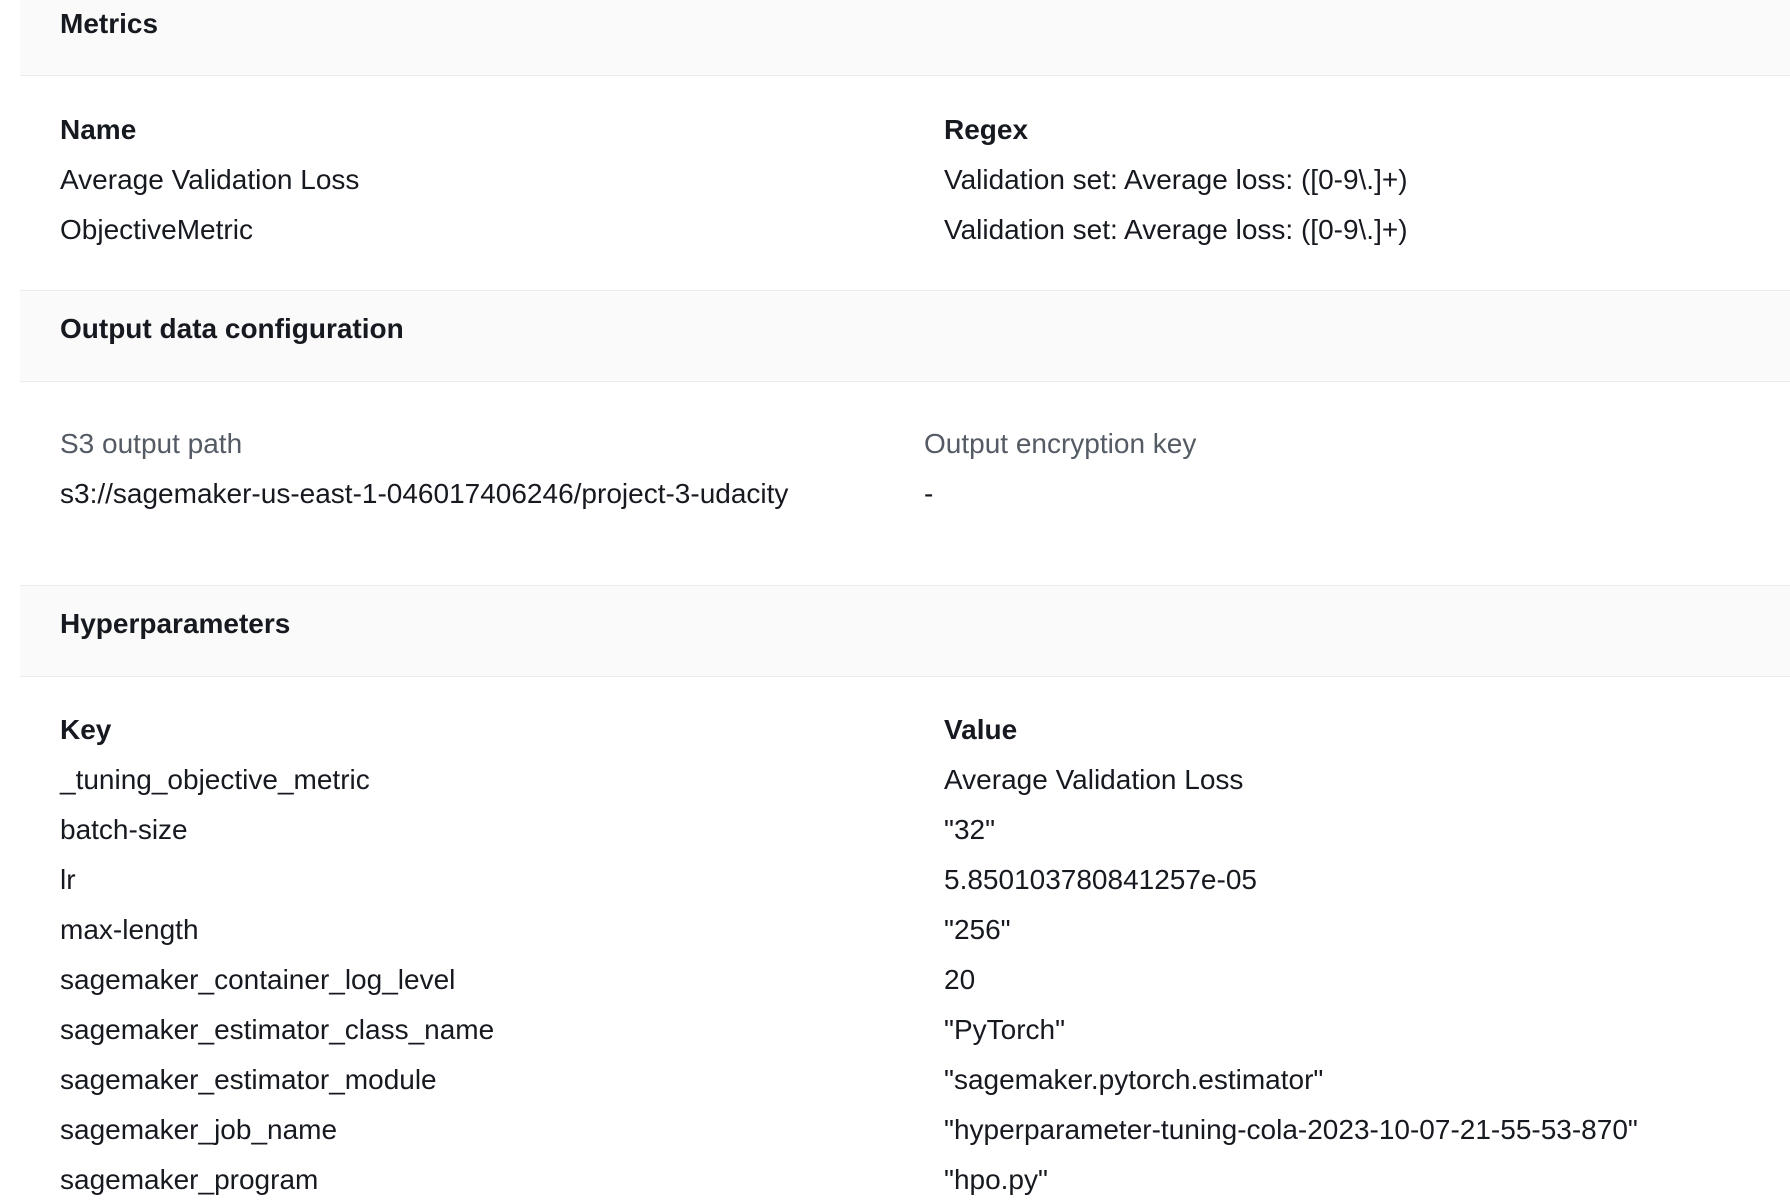 This screenshot has width=1790, height=1202. Describe the element at coordinates (910, 1030) in the screenshot. I see `hyperparameter-row: sagemaker_estimator_class_name "PyTorch"` at that location.